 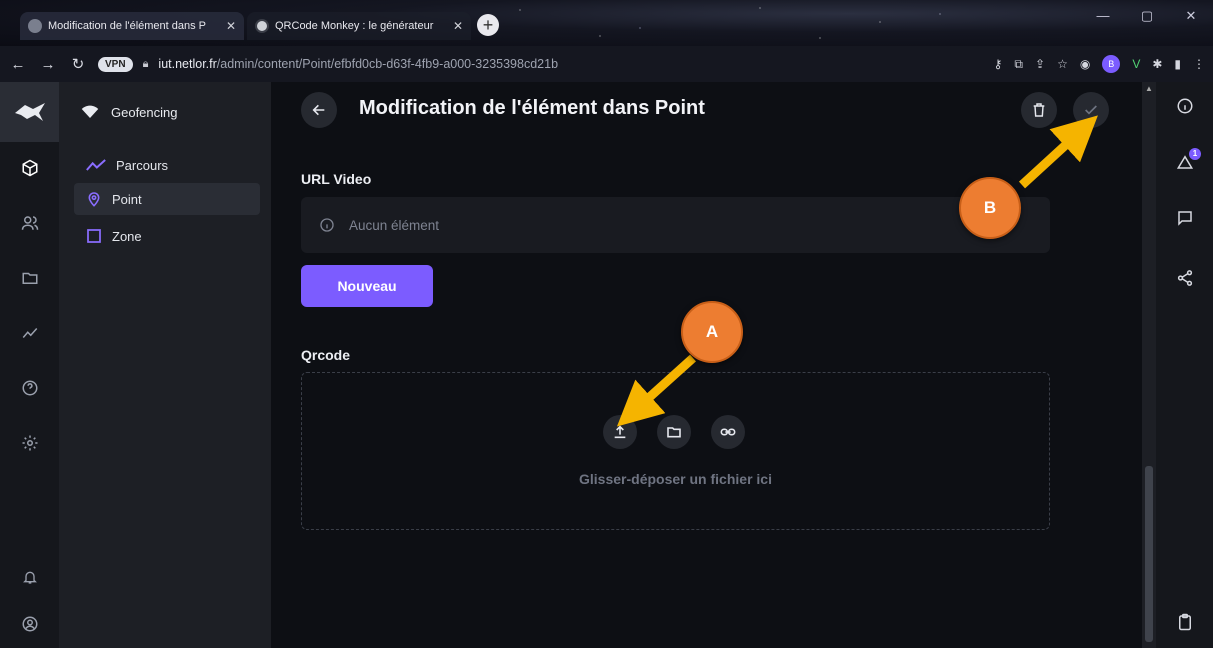 I want to click on forward-nav-icon: →, so click(x=48, y=64).